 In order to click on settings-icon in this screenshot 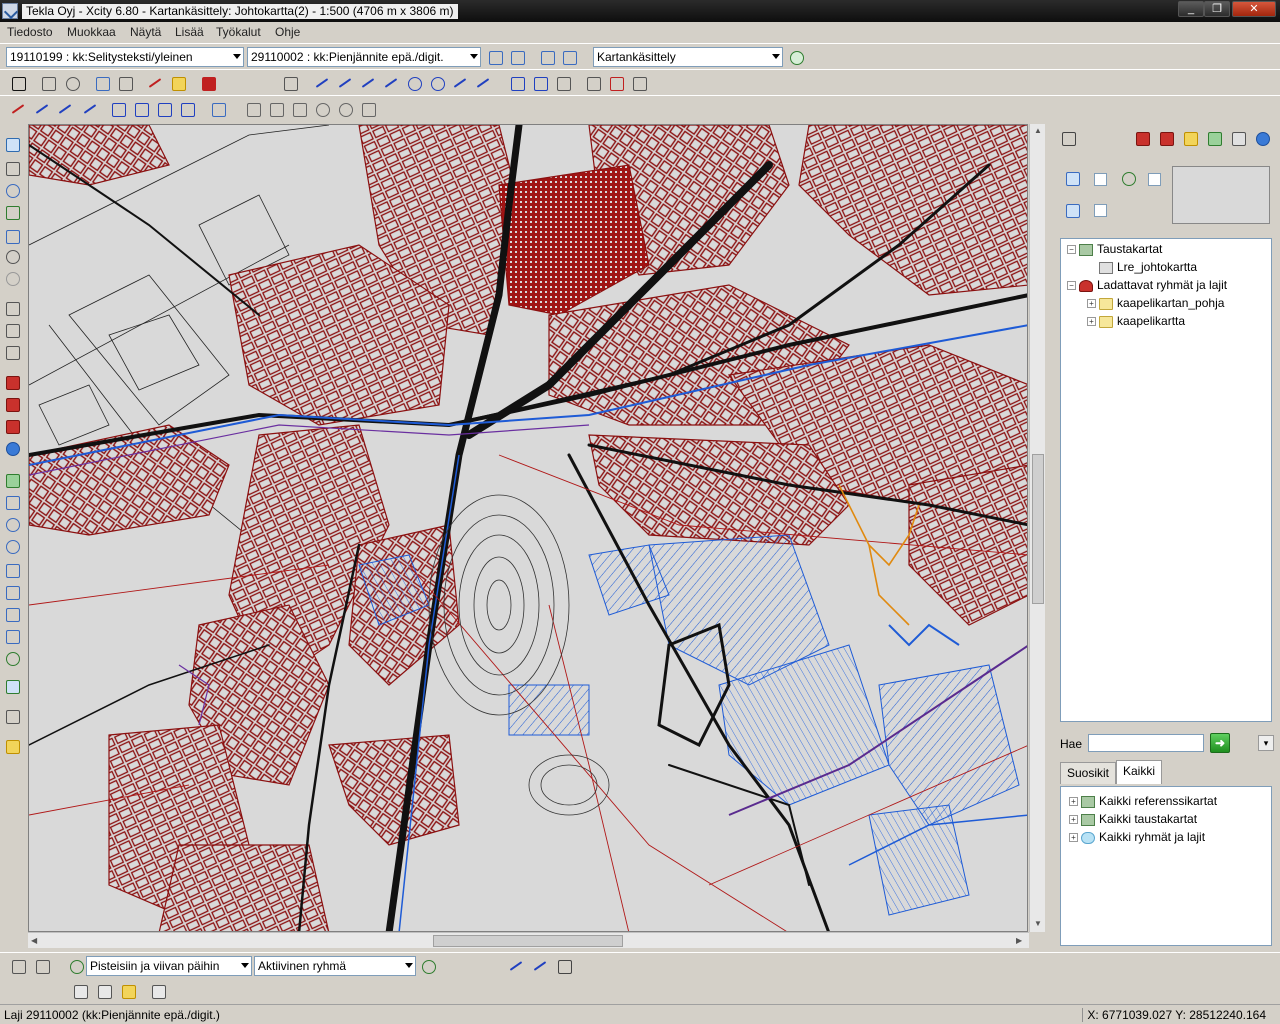, I will do `click(1238, 138)`.